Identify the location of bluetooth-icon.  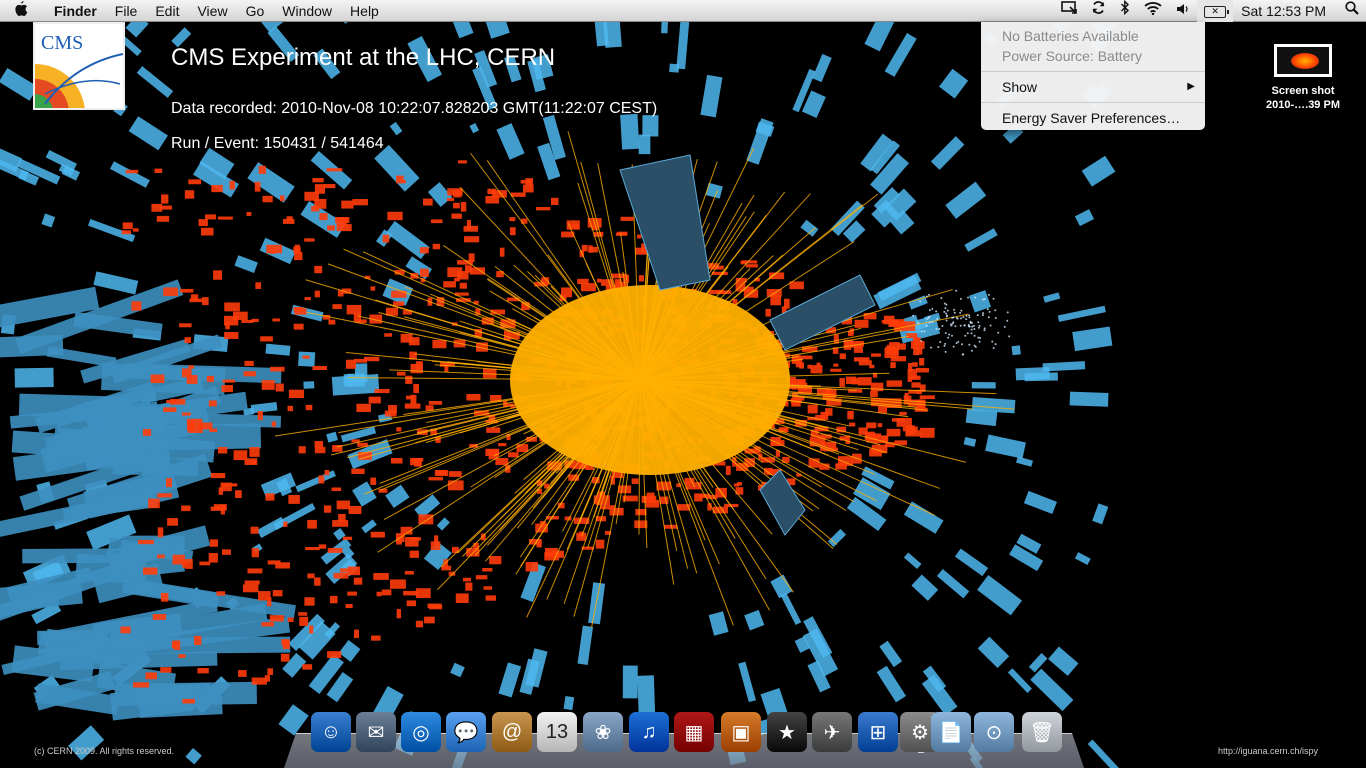
(1125, 11).